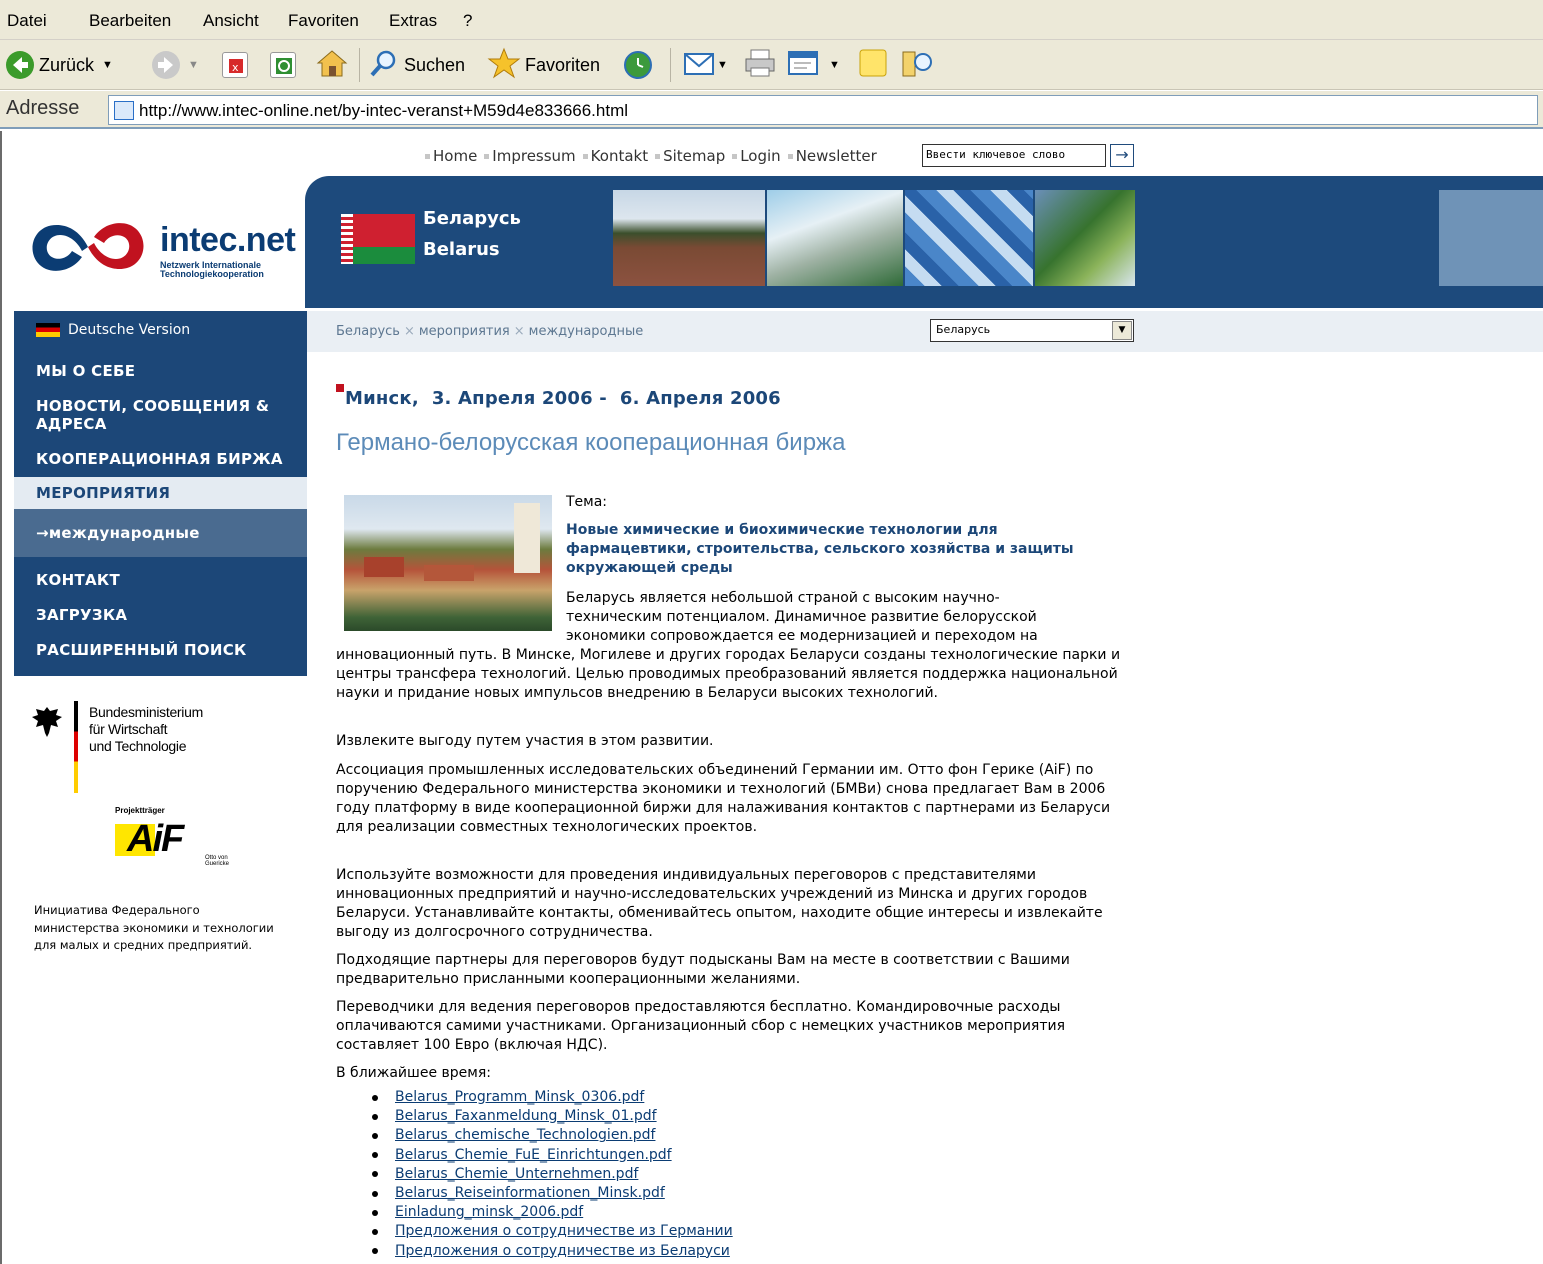 The height and width of the screenshot is (1264, 1543). I want to click on topnav-home: Home, so click(451, 156).